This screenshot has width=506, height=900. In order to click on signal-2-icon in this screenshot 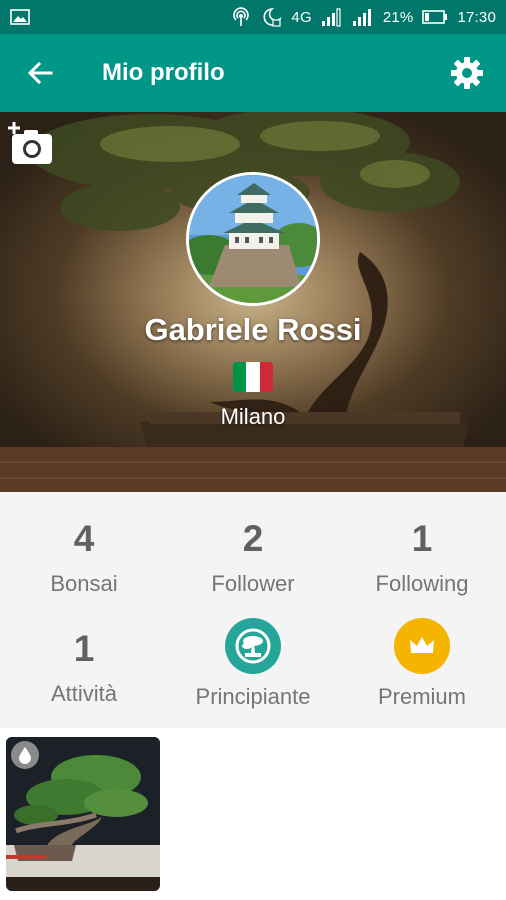, I will do `click(363, 17)`.